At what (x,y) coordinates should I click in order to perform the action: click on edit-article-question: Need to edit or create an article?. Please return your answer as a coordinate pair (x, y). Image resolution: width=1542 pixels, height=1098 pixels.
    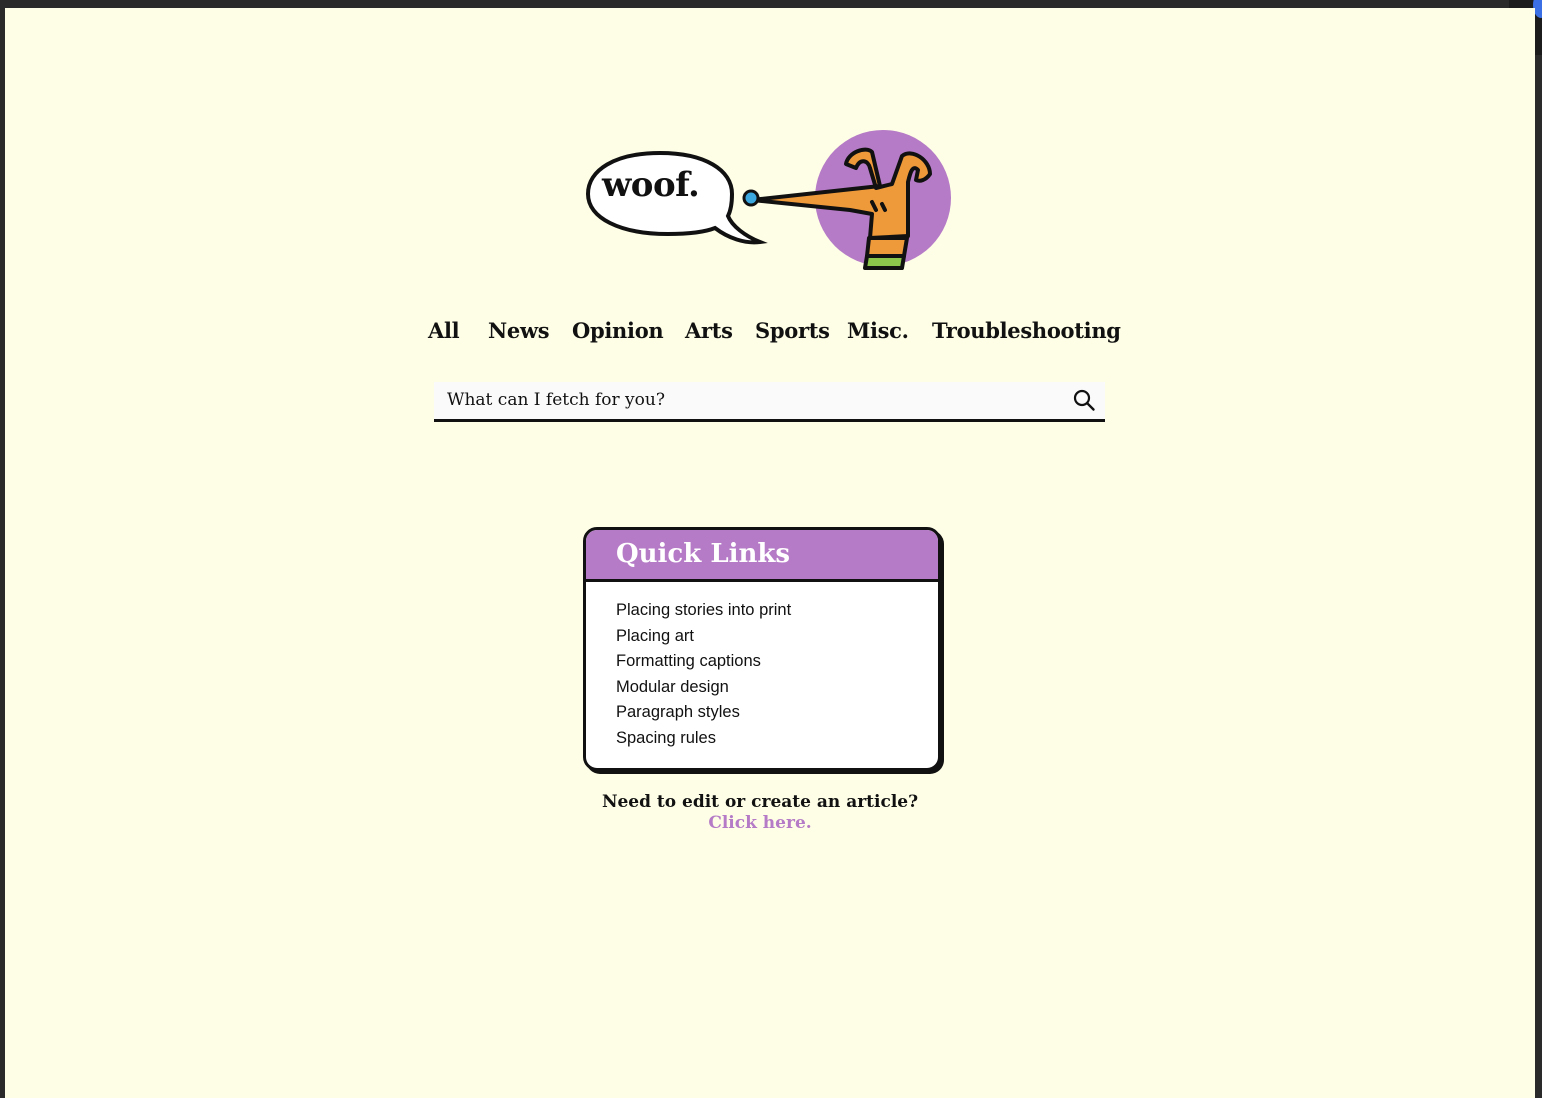
    Looking at the image, I should click on (760, 802).